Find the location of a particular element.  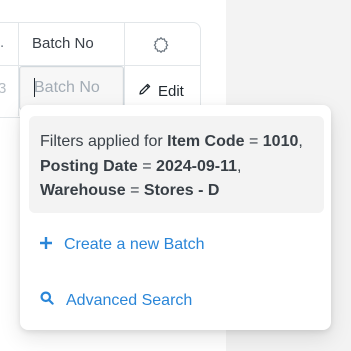

search-icon is located at coordinates (47, 300).